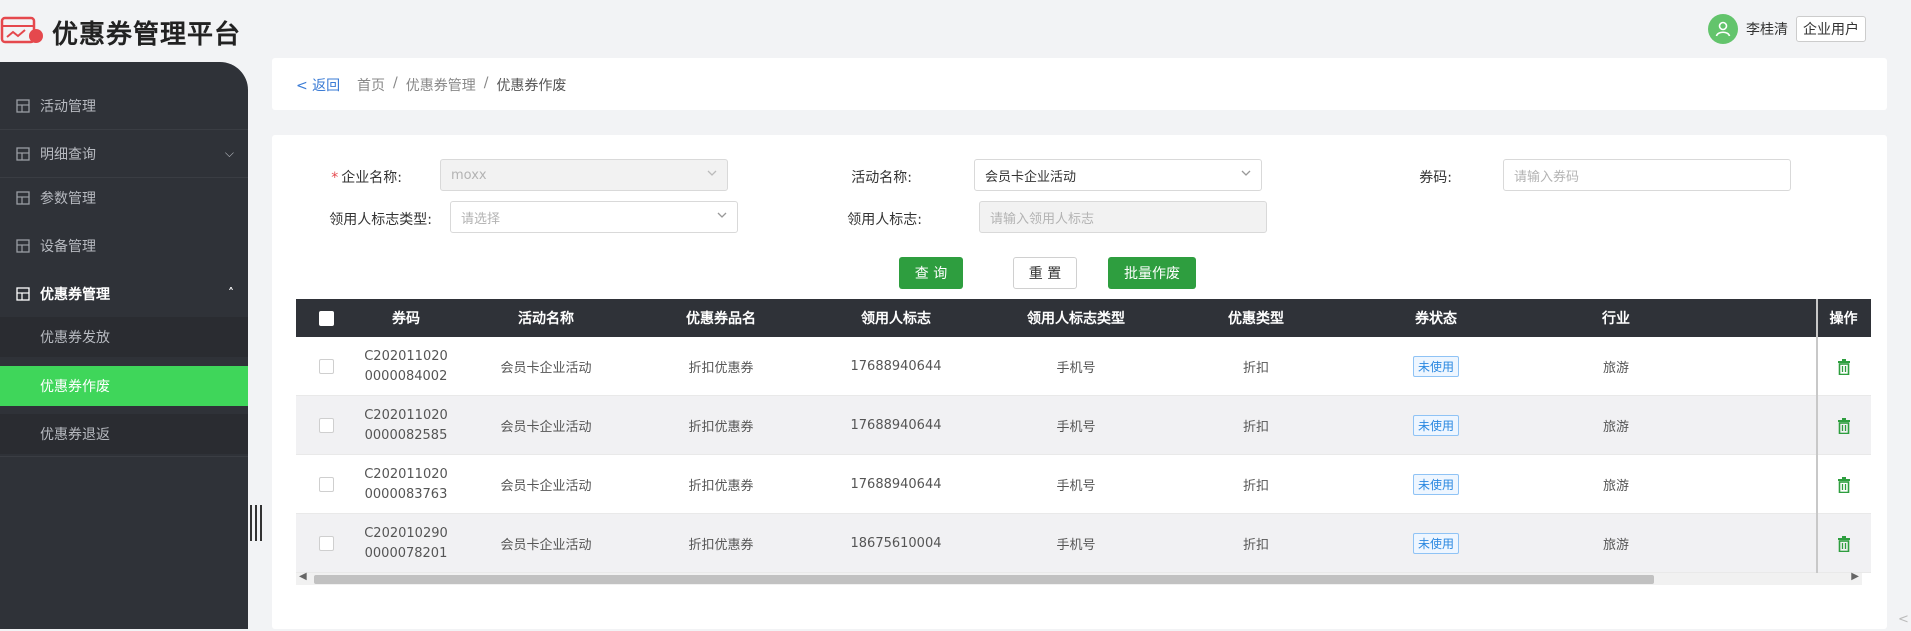 The image size is (1911, 631). I want to click on sidebar-item-label: 优惠券管理, so click(75, 294).